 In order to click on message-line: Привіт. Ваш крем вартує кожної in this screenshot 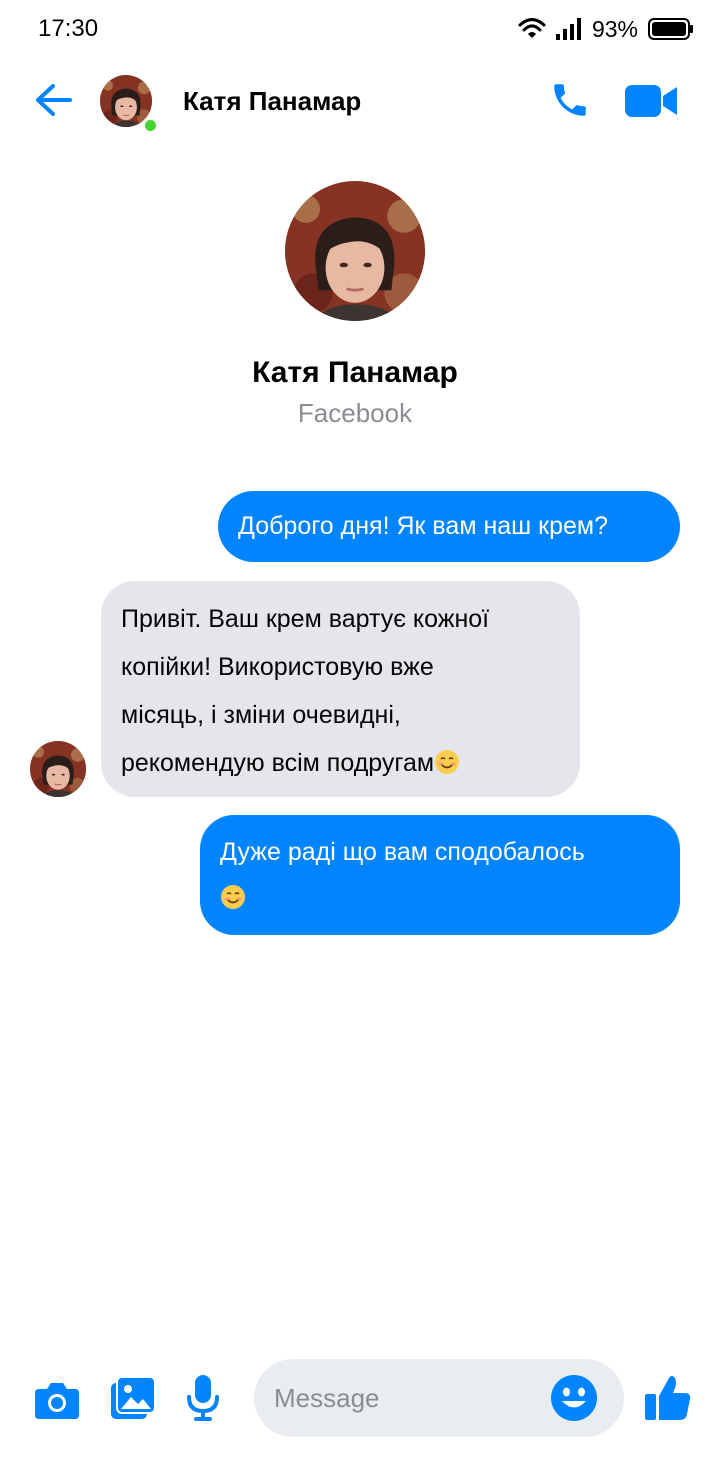, I will do `click(305, 619)`.